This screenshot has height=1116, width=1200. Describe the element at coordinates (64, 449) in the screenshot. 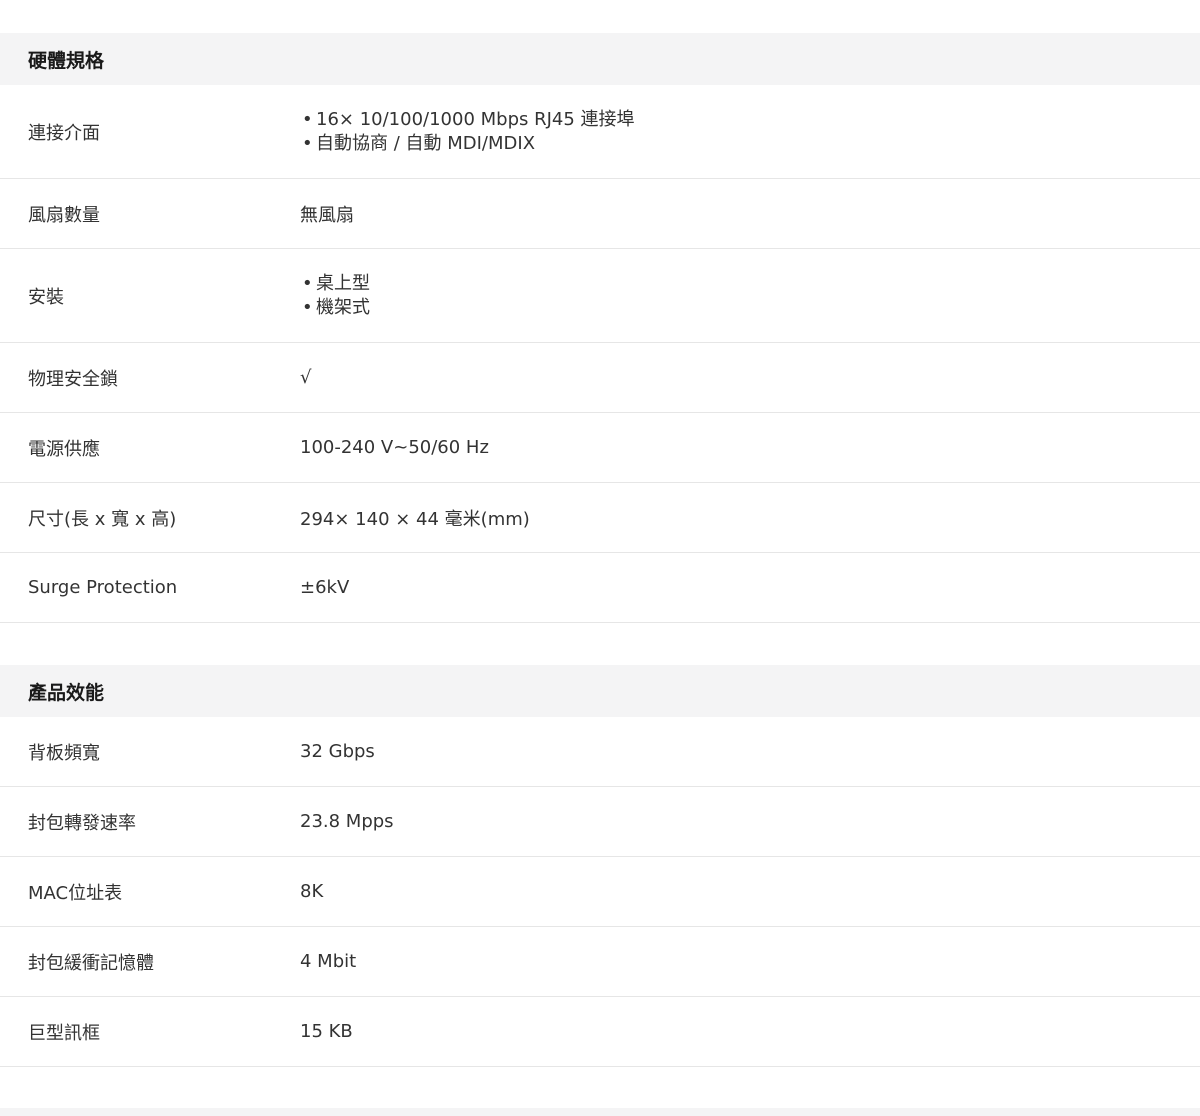

I see `spec-label: 電源供應` at that location.